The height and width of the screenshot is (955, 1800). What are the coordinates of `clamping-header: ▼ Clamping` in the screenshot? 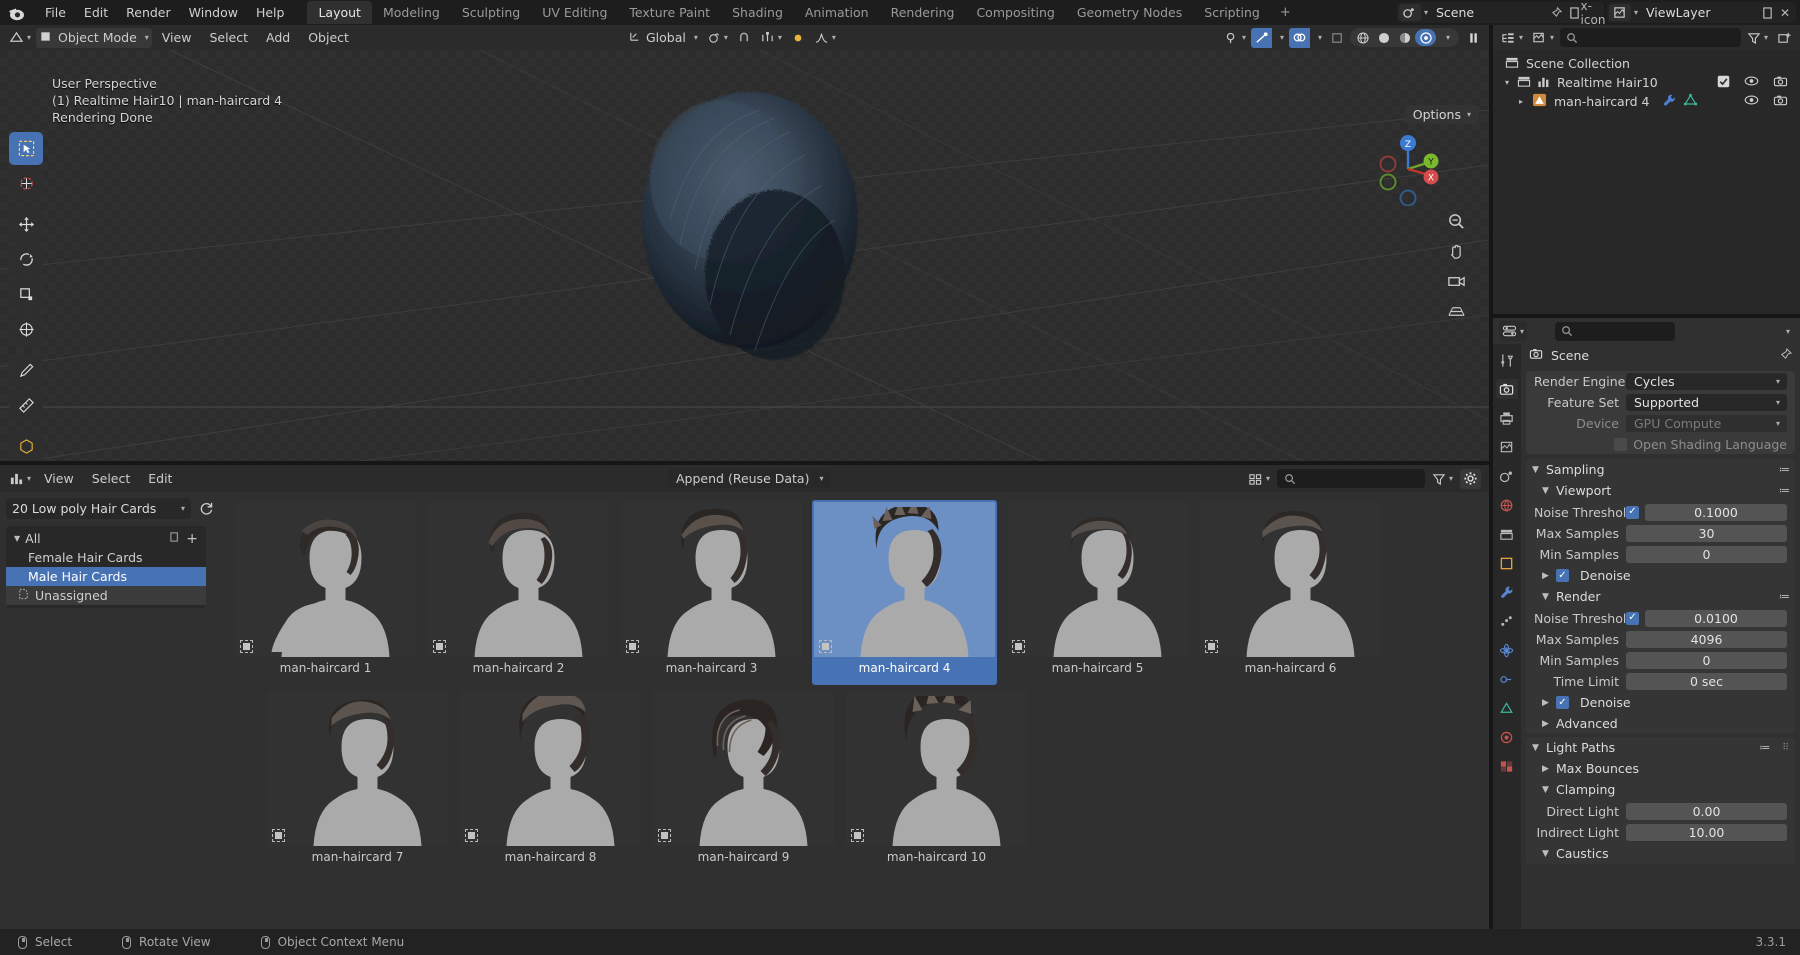 It's located at (1665, 789).